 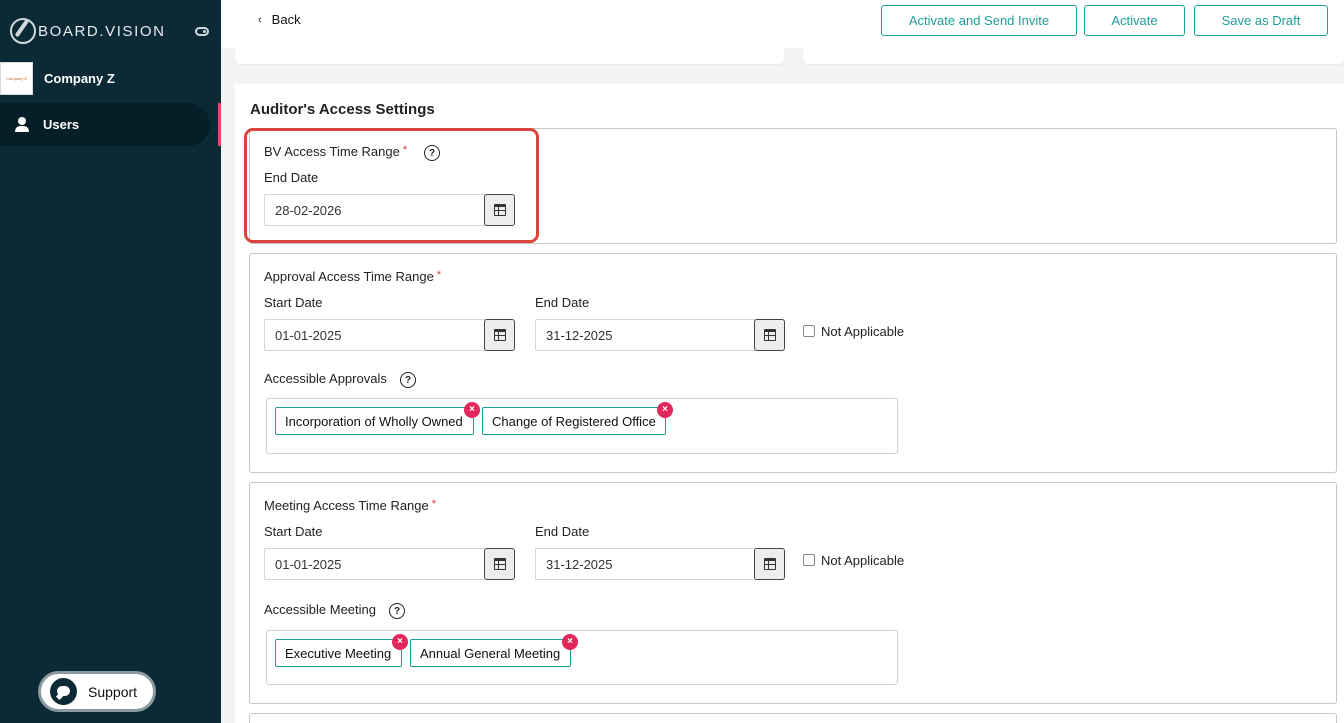 I want to click on brand-logo: BOARD.VISION, so click(x=88, y=31).